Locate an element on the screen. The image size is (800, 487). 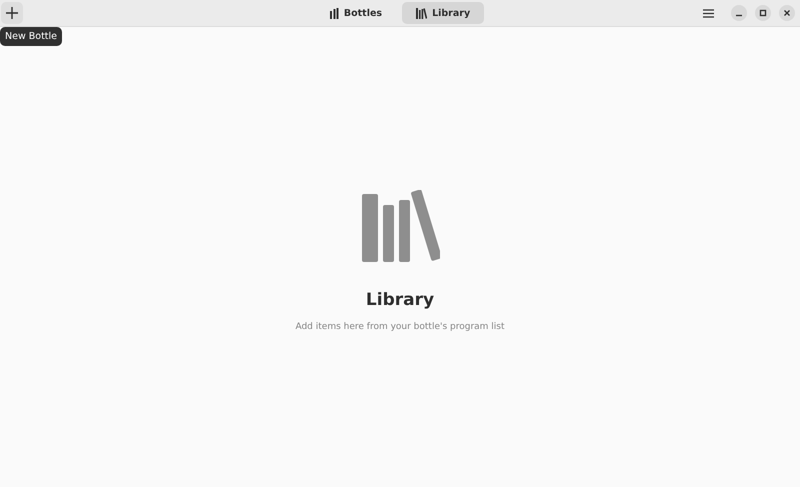
view-tab: Library is located at coordinates (443, 13).